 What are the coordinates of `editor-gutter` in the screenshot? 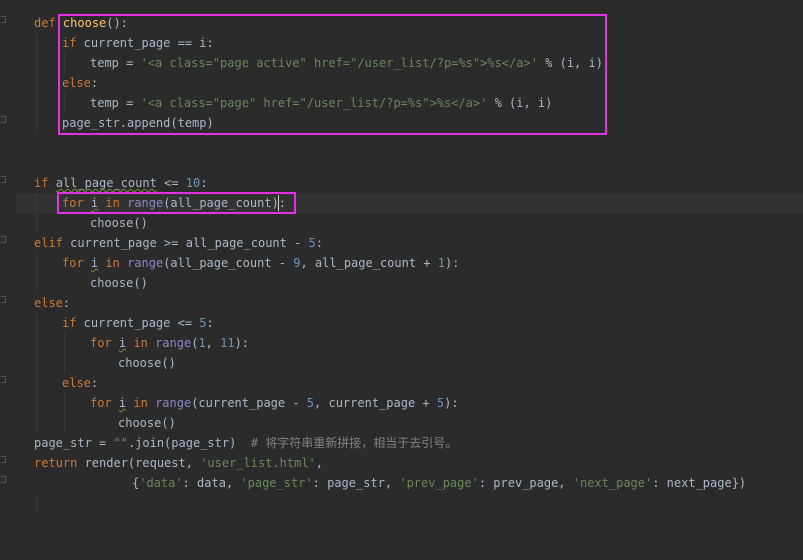 It's located at (8, 280).